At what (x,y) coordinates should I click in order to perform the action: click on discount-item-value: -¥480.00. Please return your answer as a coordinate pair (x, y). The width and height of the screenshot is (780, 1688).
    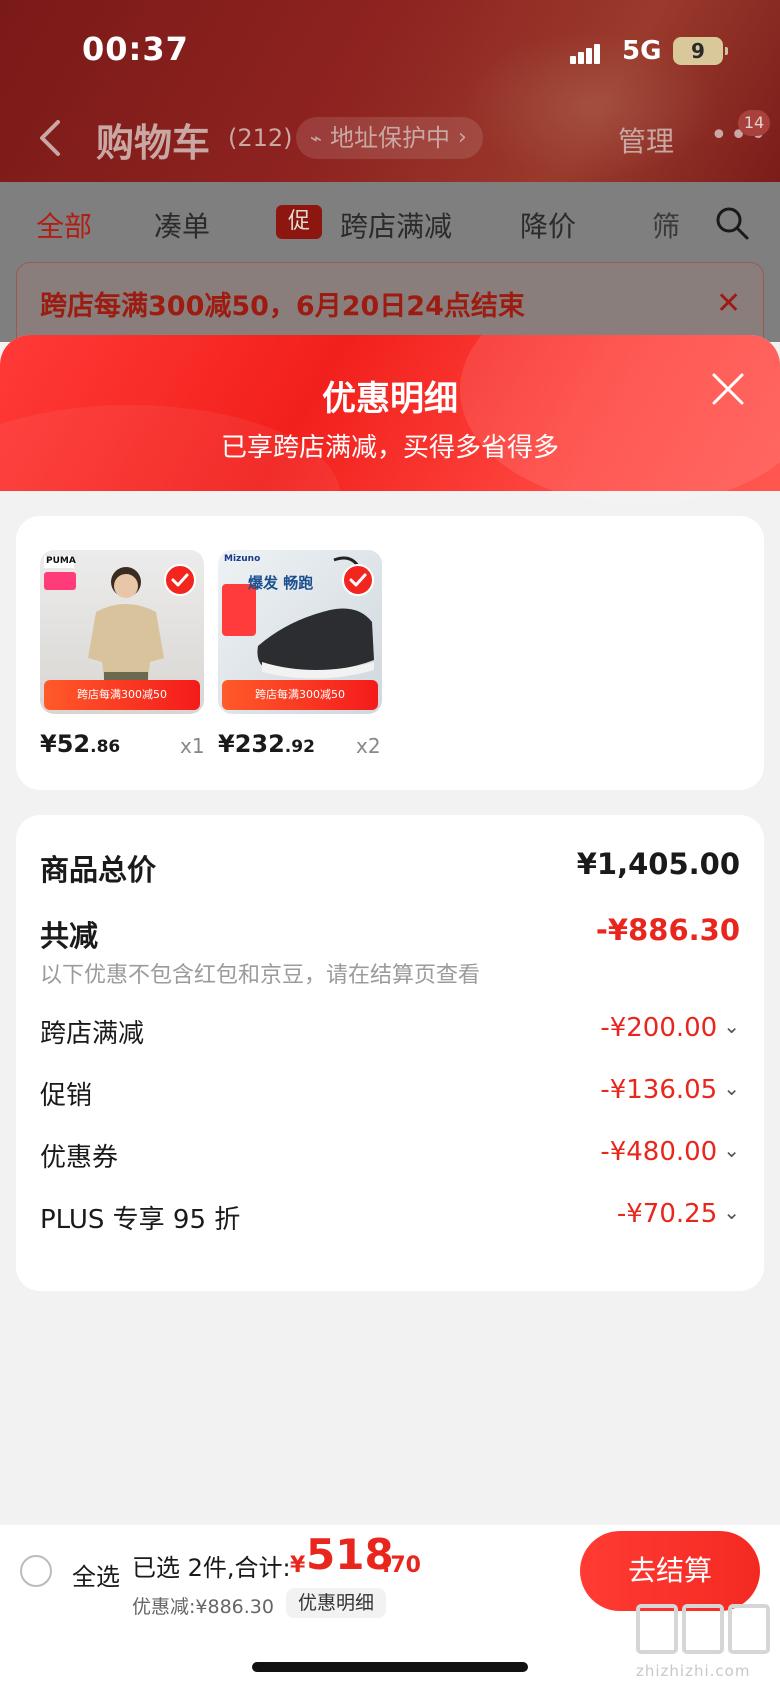
    Looking at the image, I should click on (659, 1152).